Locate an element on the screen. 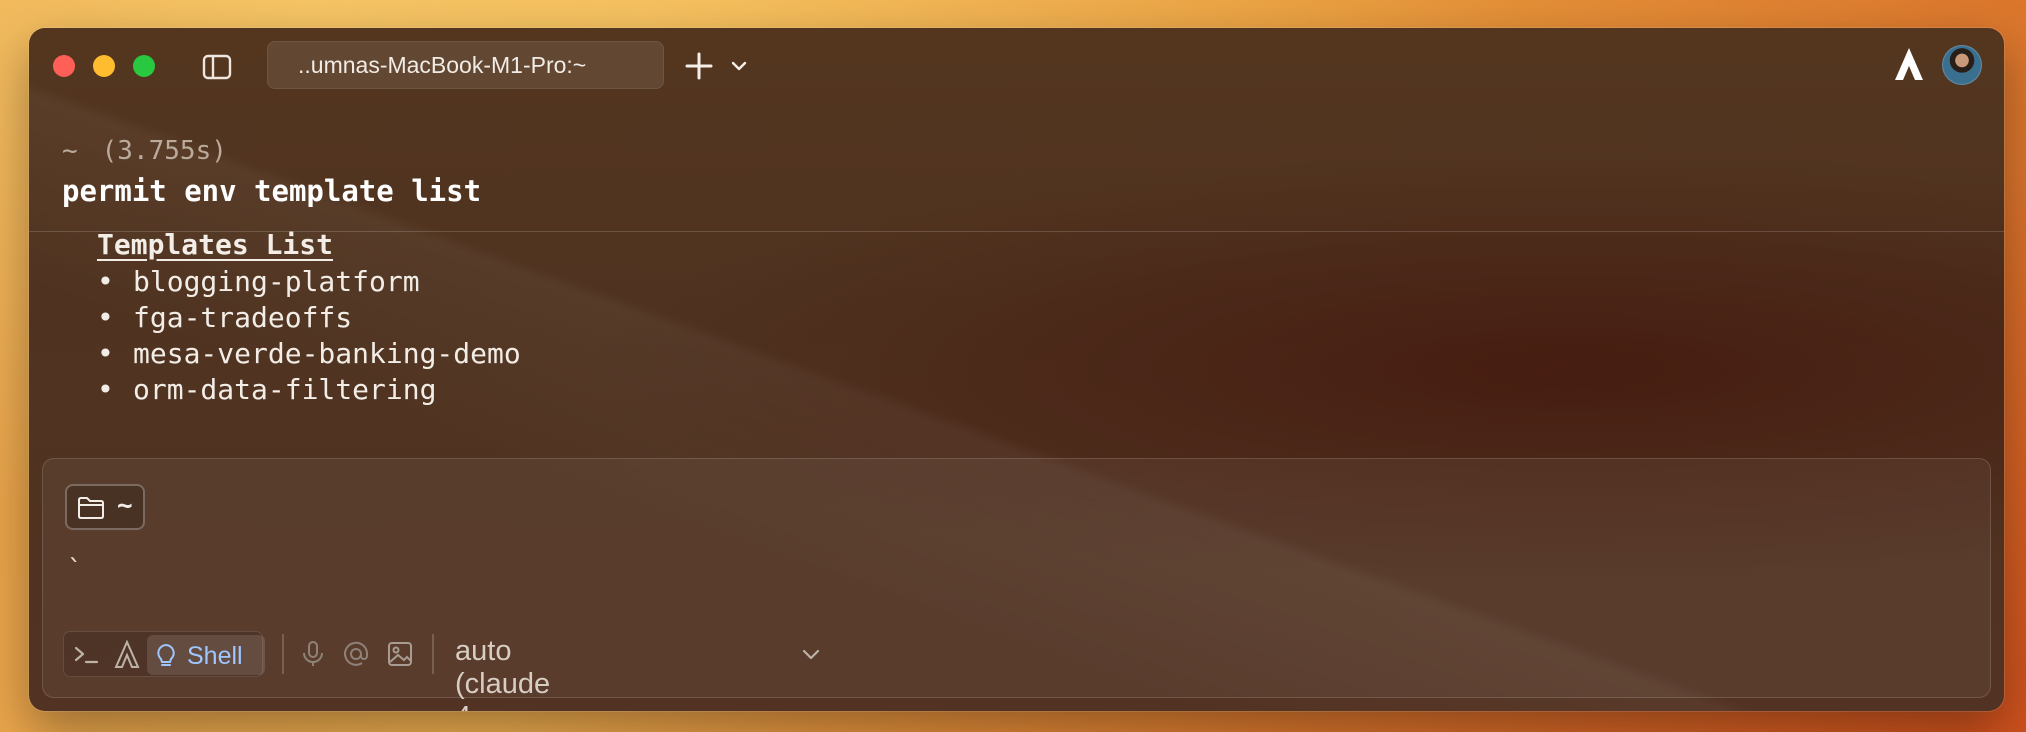 Image resolution: width=2026 pixels, height=732 pixels. list-item: • orm-data-filtering is located at coordinates (309, 390).